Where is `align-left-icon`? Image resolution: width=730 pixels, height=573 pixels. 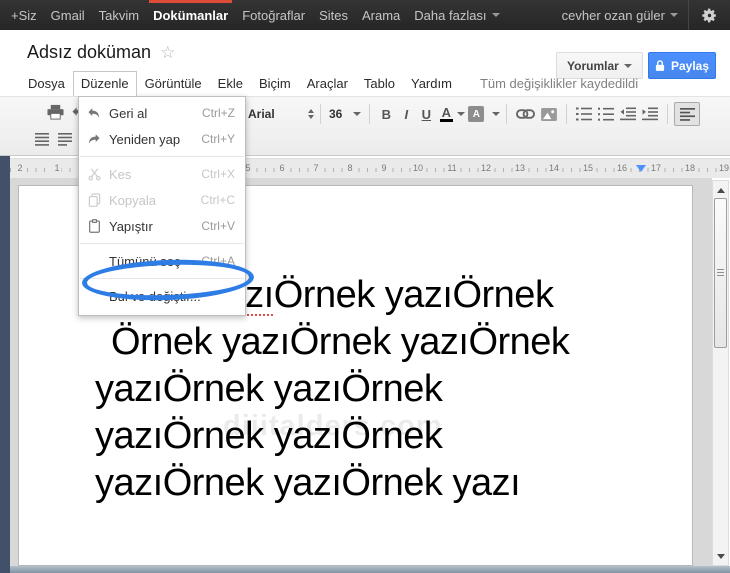 align-left-icon is located at coordinates (687, 114).